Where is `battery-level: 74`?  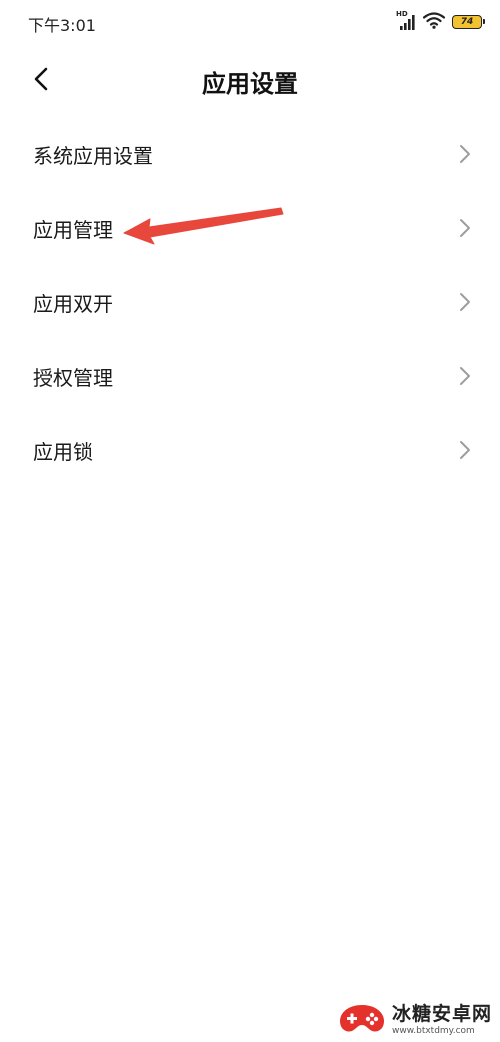 battery-level: 74 is located at coordinates (467, 22).